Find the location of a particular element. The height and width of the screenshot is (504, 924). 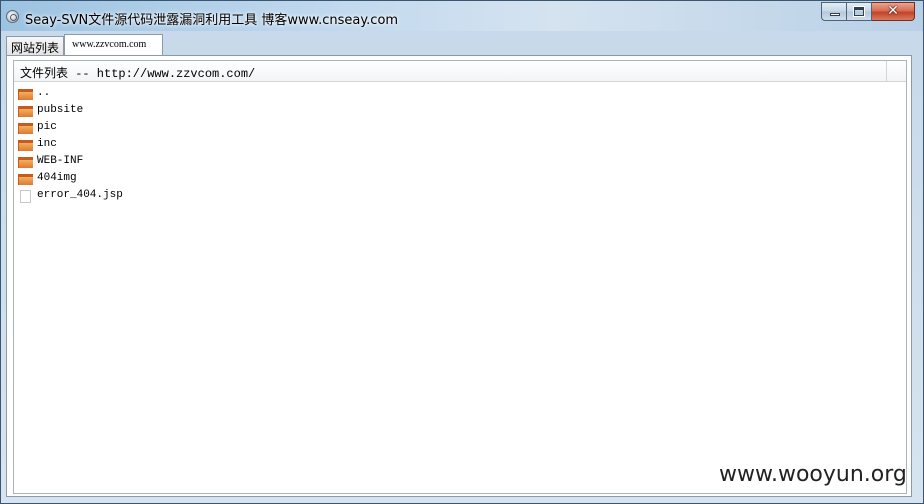

column-header-file-list: 文件列表 -- http://www.zzvcom.com/ is located at coordinates (450, 71).